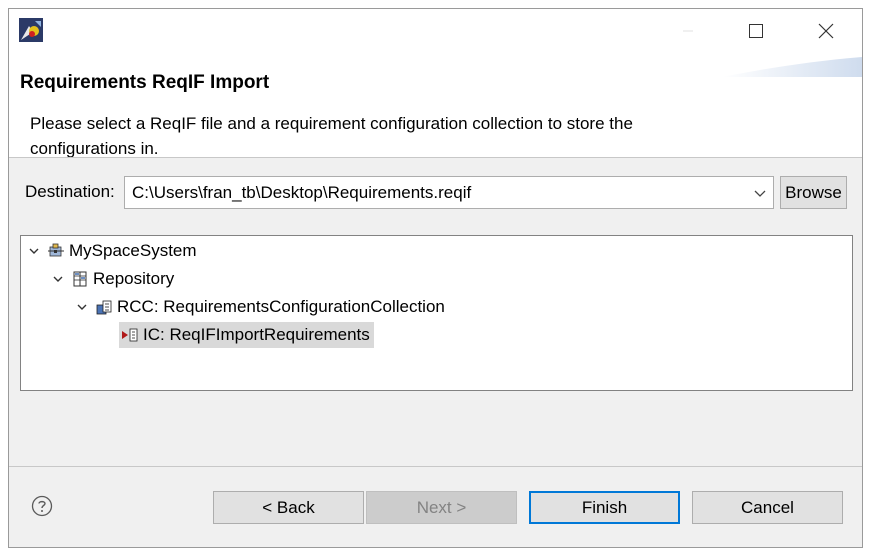 This screenshot has width=874, height=559. I want to click on page-title: Requirements ReqIF Import, so click(145, 82).